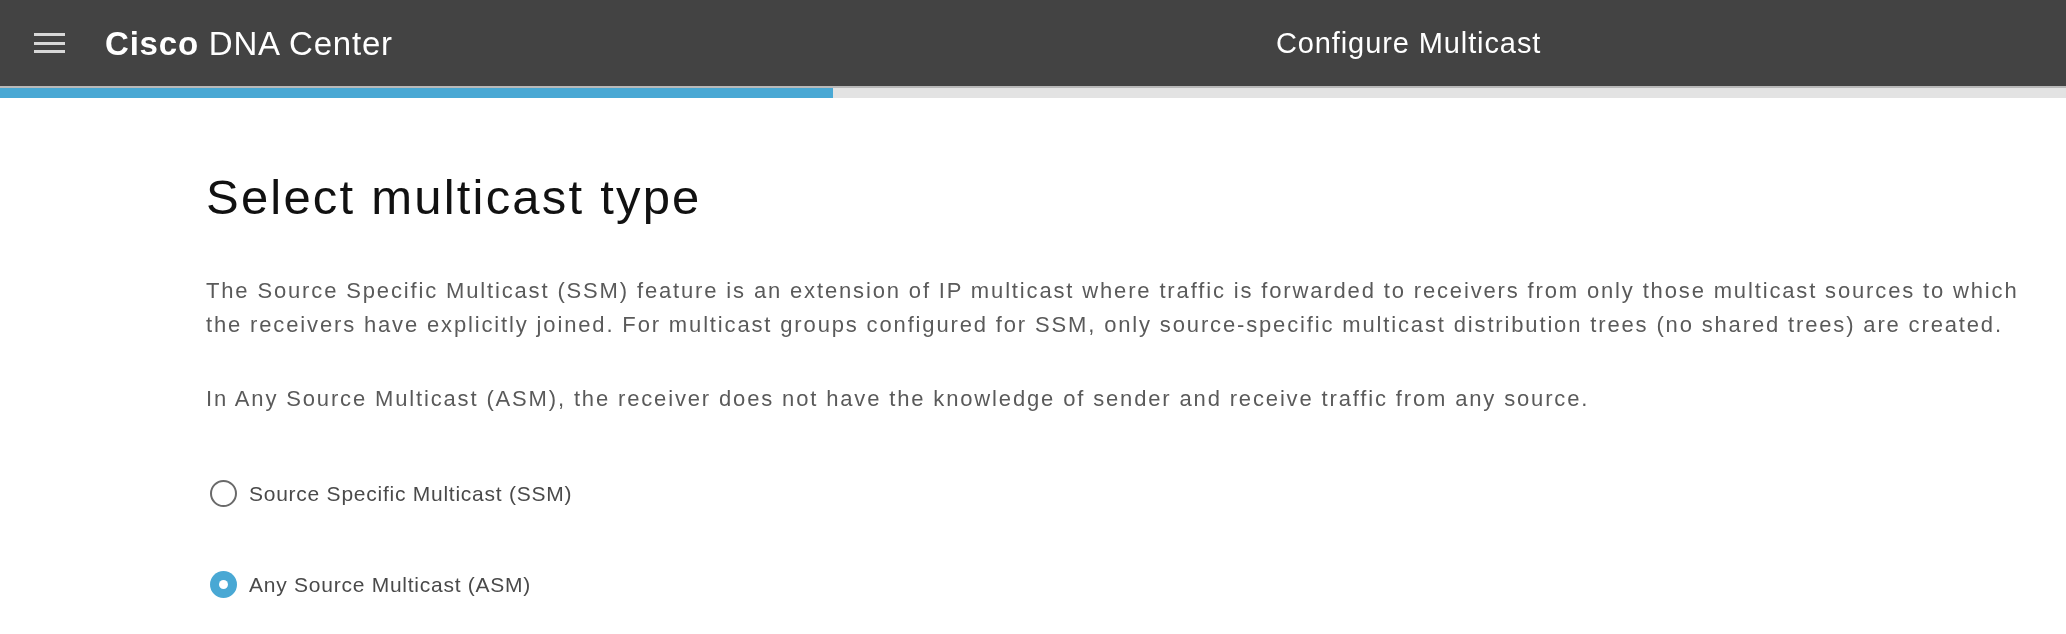 The width and height of the screenshot is (2066, 634). Describe the element at coordinates (454, 197) in the screenshot. I see `section-heading: Select multicast type` at that location.